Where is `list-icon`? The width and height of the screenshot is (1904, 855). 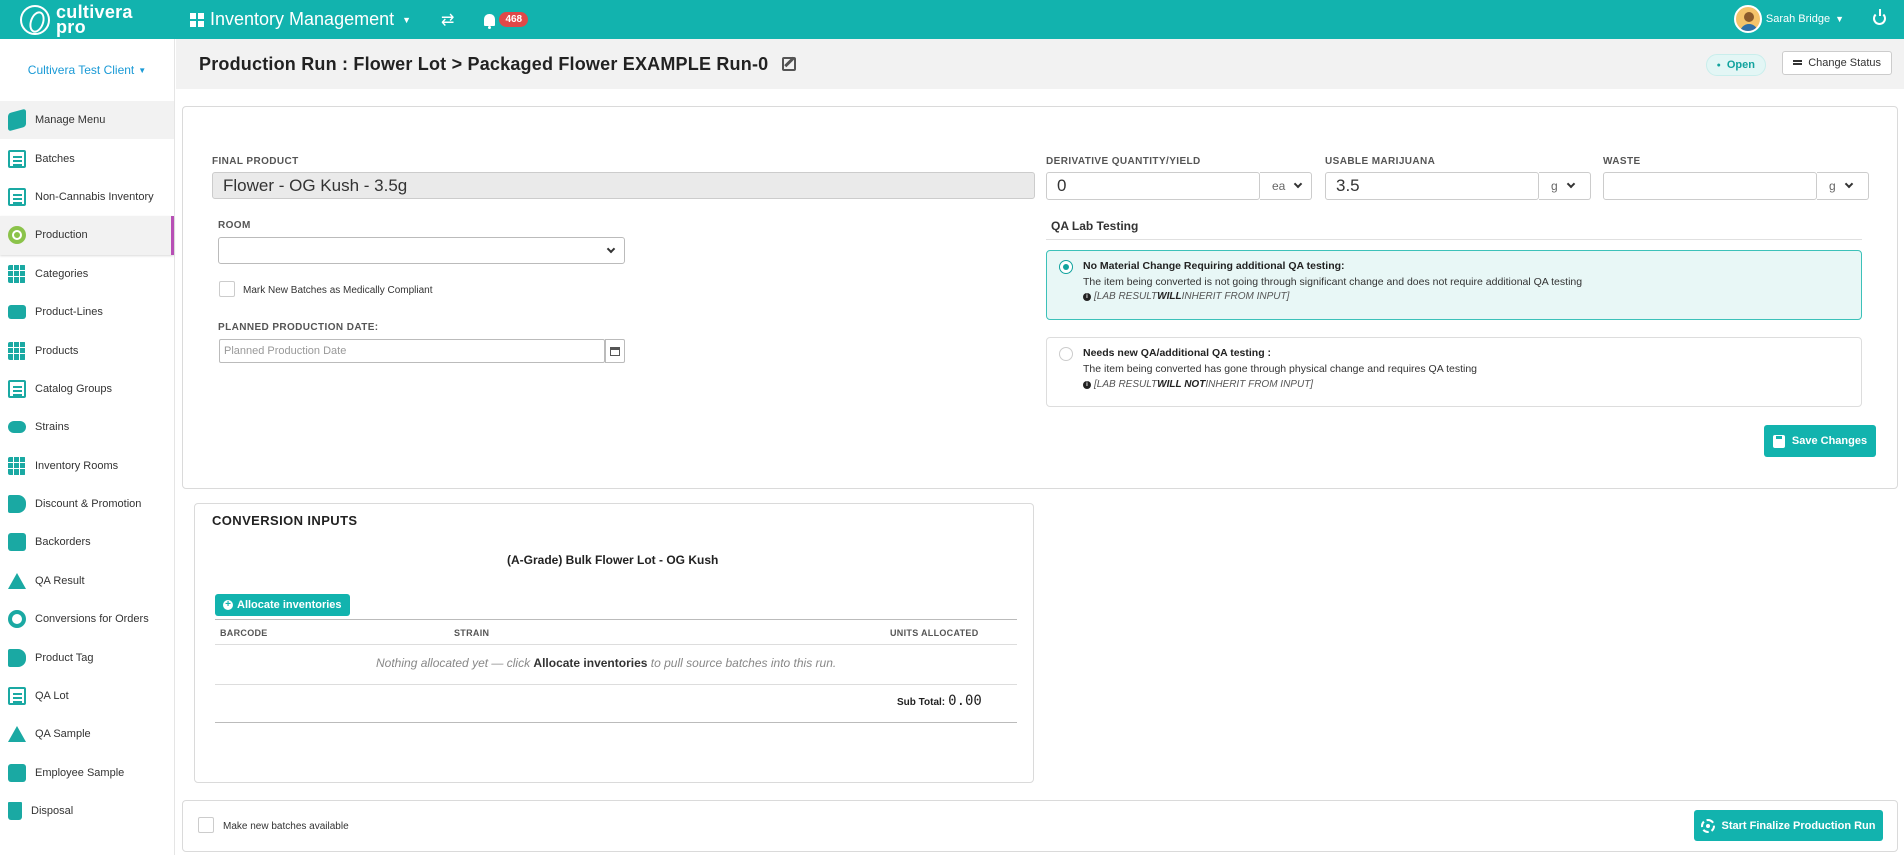
list-icon is located at coordinates (1798, 61).